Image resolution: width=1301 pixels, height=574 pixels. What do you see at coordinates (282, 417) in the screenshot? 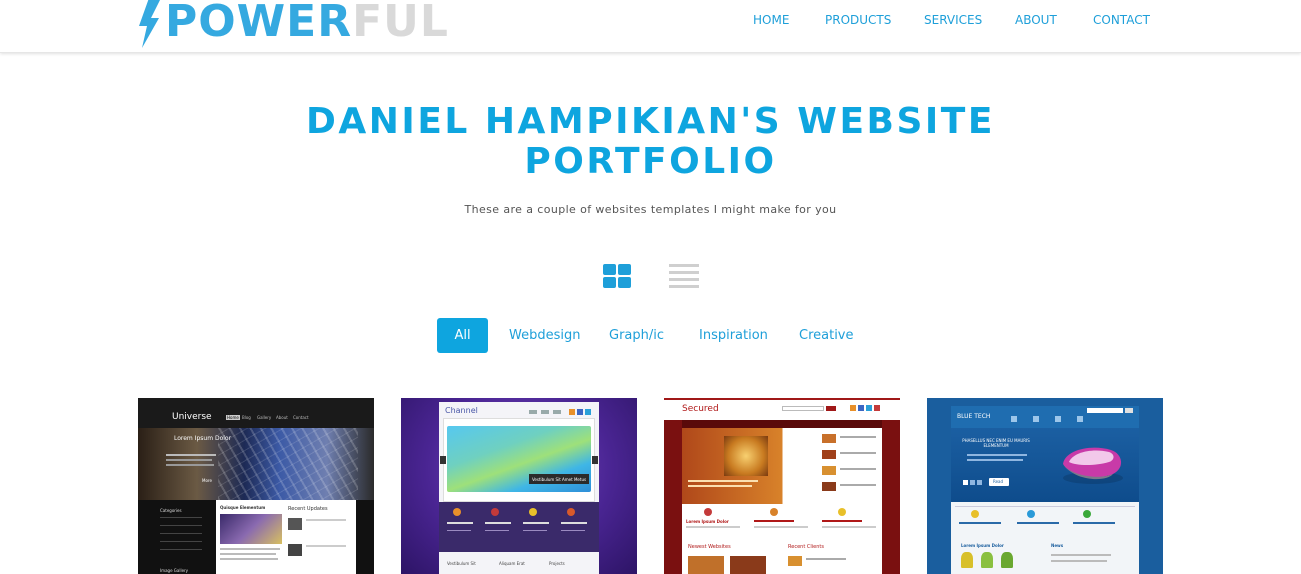
I see `thumb-nav: About` at bounding box center [282, 417].